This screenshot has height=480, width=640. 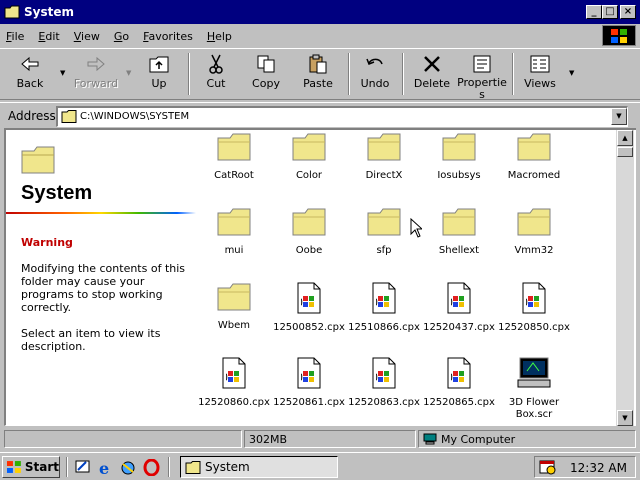 I want to click on back-button: Back, so click(x=30, y=75).